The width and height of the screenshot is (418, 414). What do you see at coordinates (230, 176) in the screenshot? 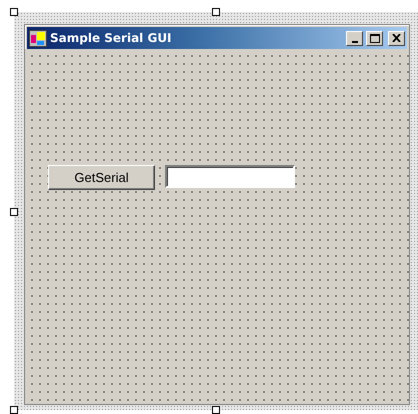
I see `text-field` at bounding box center [230, 176].